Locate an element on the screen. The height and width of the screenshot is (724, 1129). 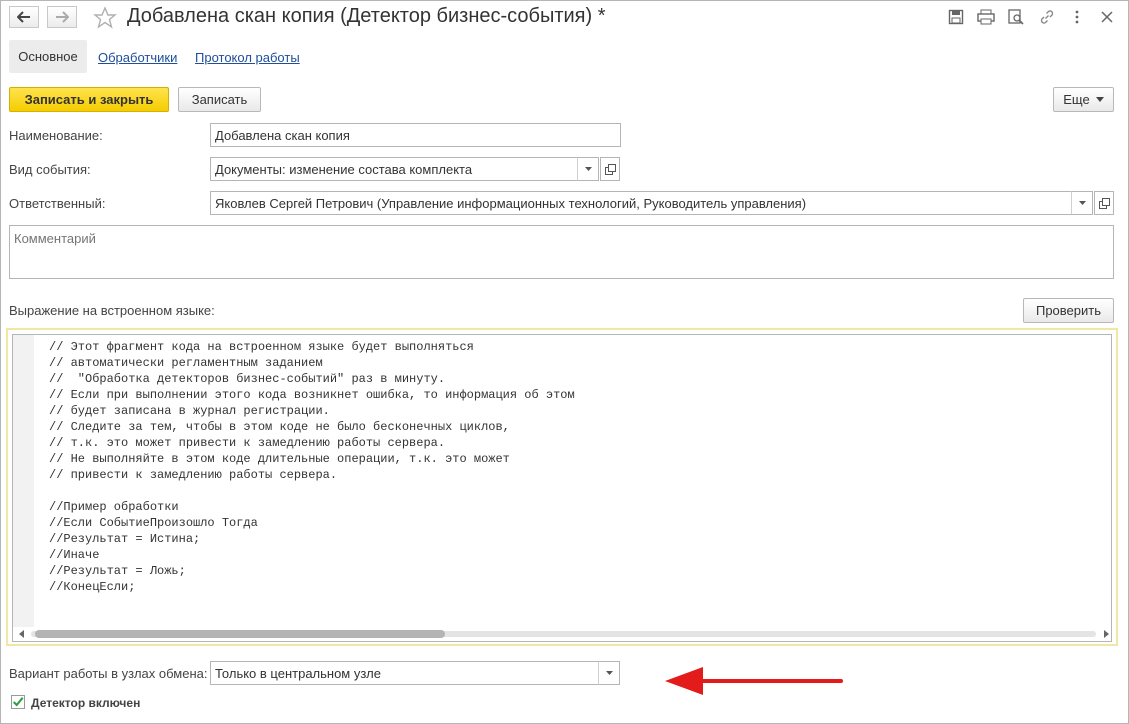
scroll-right-icon is located at coordinates (1106, 634).